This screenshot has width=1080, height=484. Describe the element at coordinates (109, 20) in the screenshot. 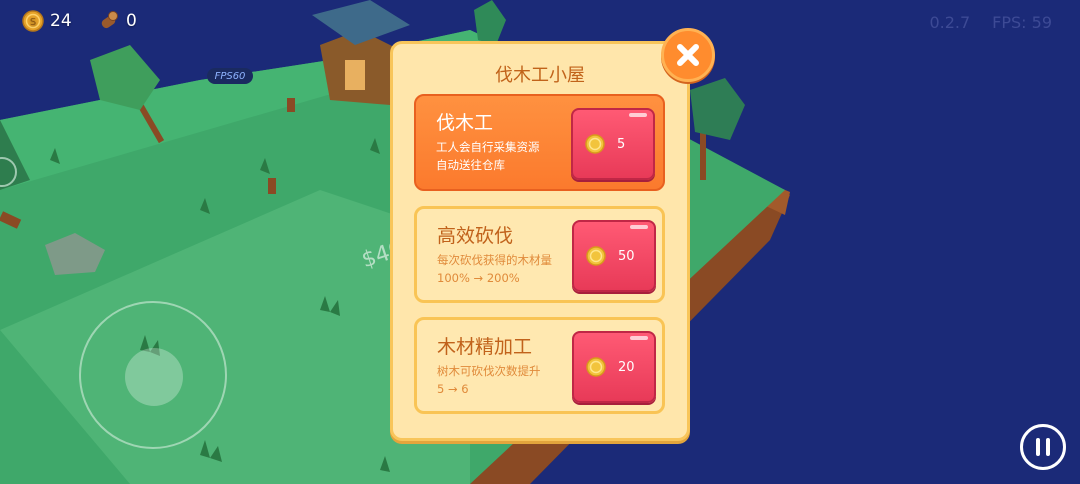

I see `log-icon` at that location.